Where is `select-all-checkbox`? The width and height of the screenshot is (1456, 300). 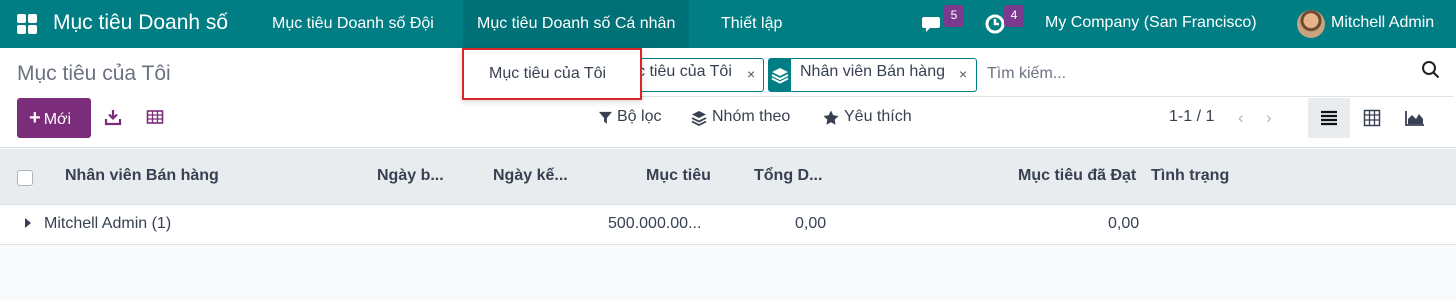
select-all-checkbox is located at coordinates (25, 178).